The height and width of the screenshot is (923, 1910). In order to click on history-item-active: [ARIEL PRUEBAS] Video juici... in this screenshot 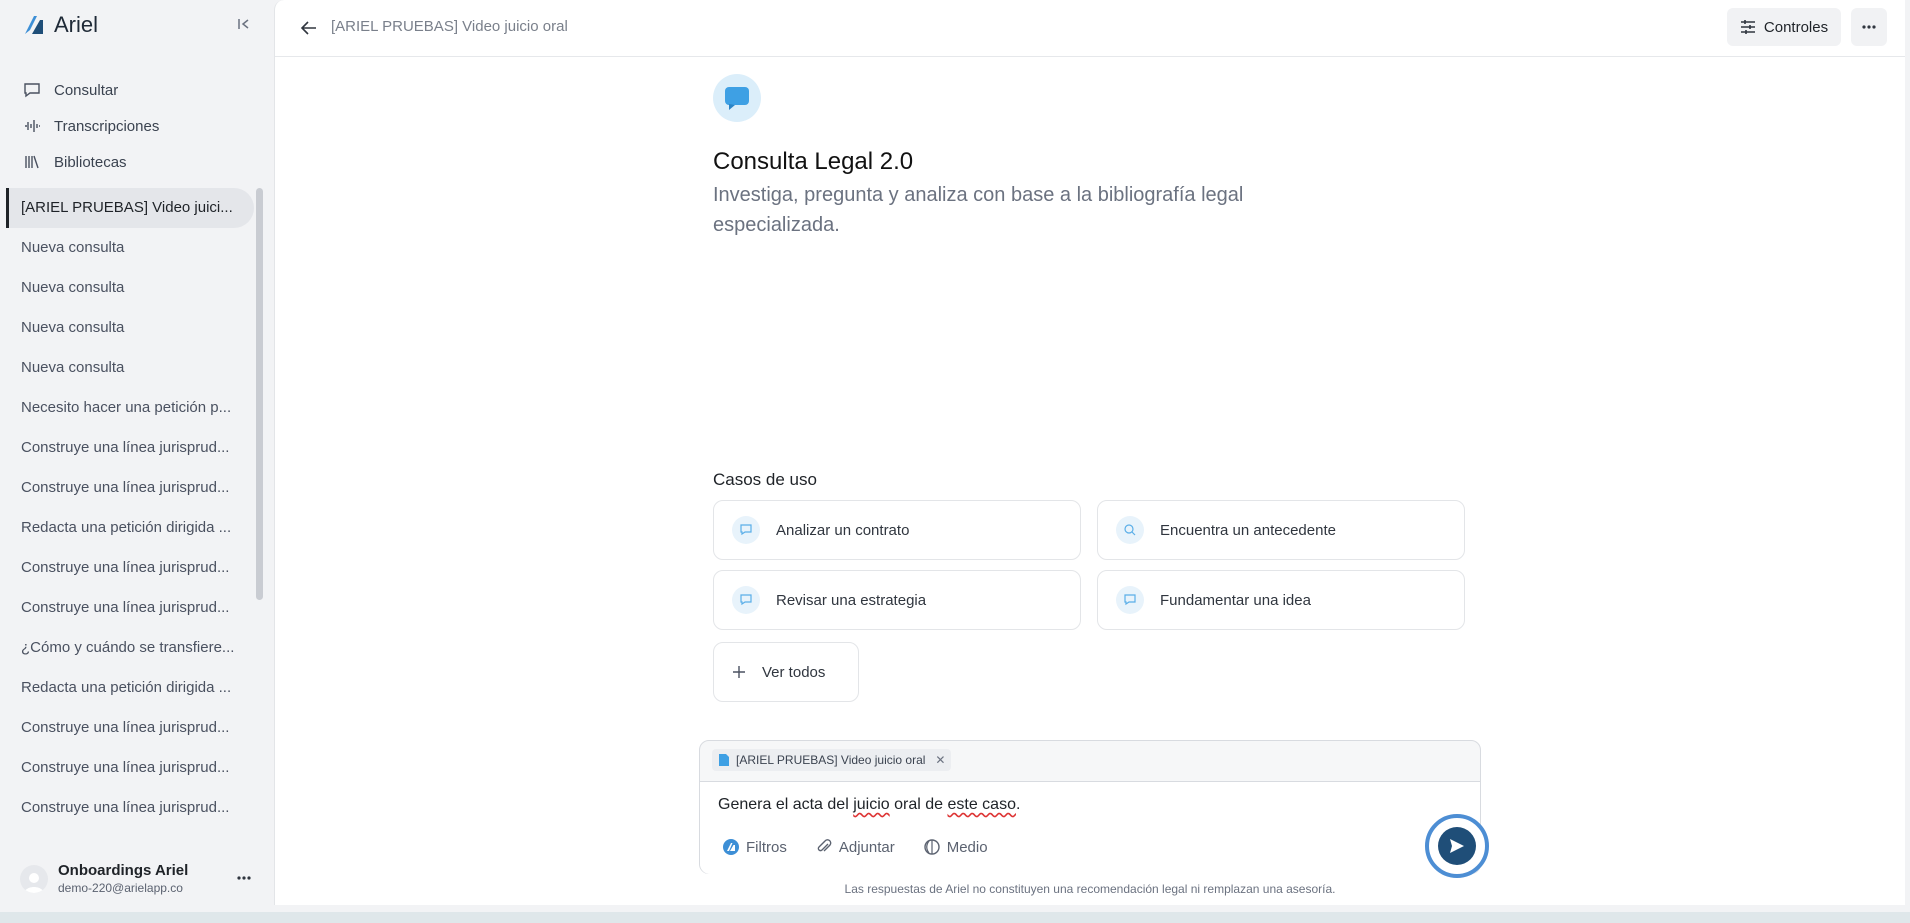, I will do `click(130, 208)`.